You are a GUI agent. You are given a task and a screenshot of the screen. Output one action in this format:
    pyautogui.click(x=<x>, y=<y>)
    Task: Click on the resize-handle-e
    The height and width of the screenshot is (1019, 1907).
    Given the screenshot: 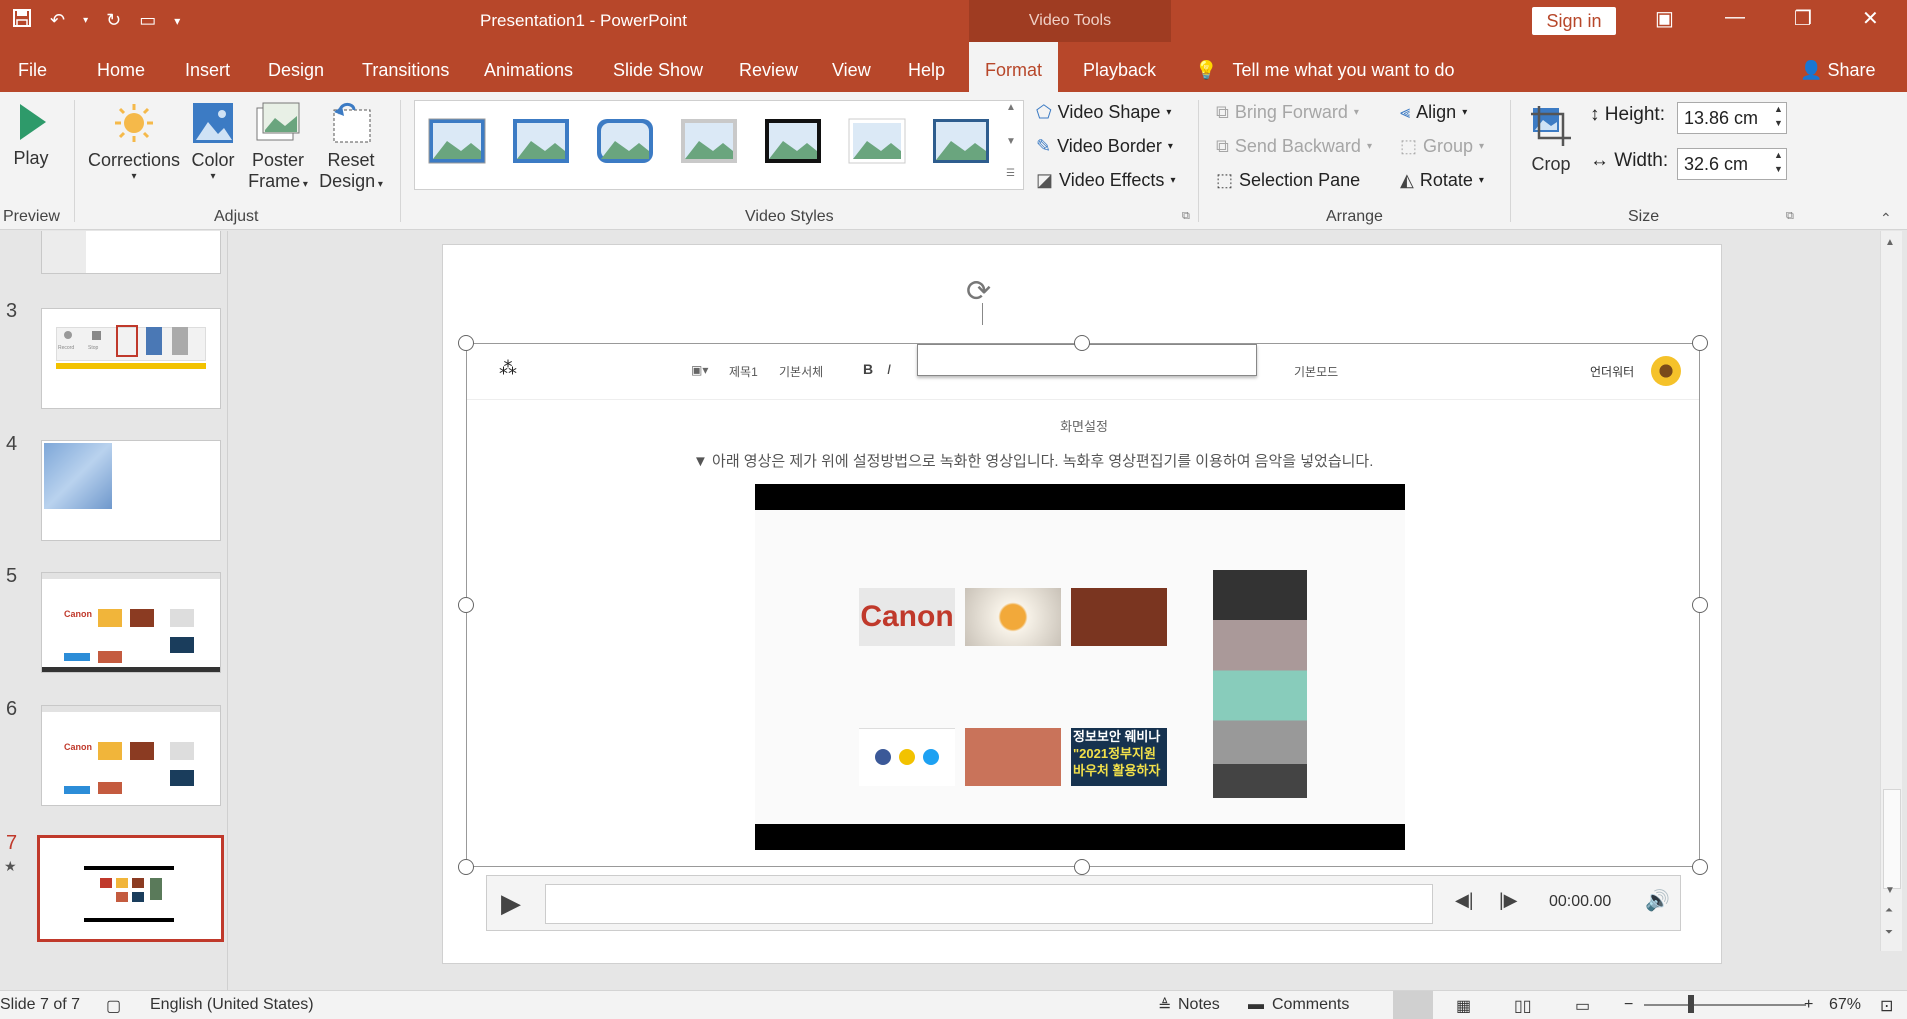 What is the action you would take?
    pyautogui.click(x=1700, y=605)
    